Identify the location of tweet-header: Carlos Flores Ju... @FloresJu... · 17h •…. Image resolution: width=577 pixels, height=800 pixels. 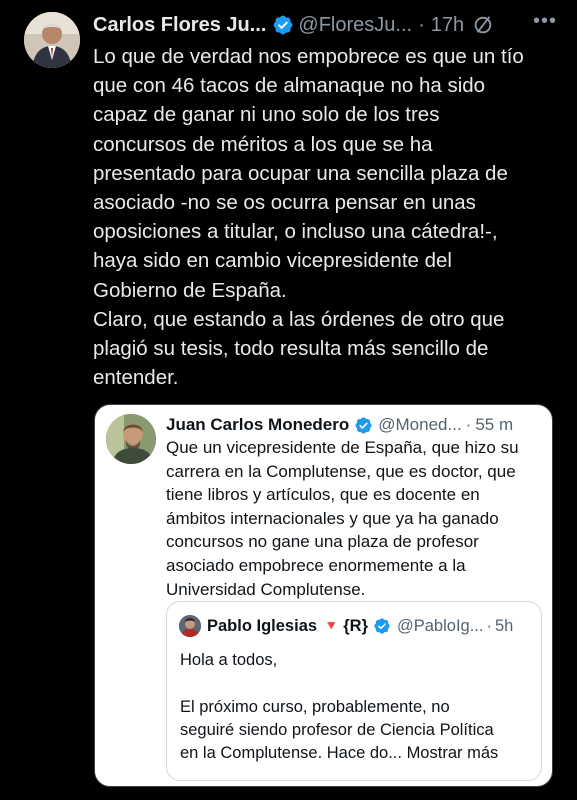
(328, 24).